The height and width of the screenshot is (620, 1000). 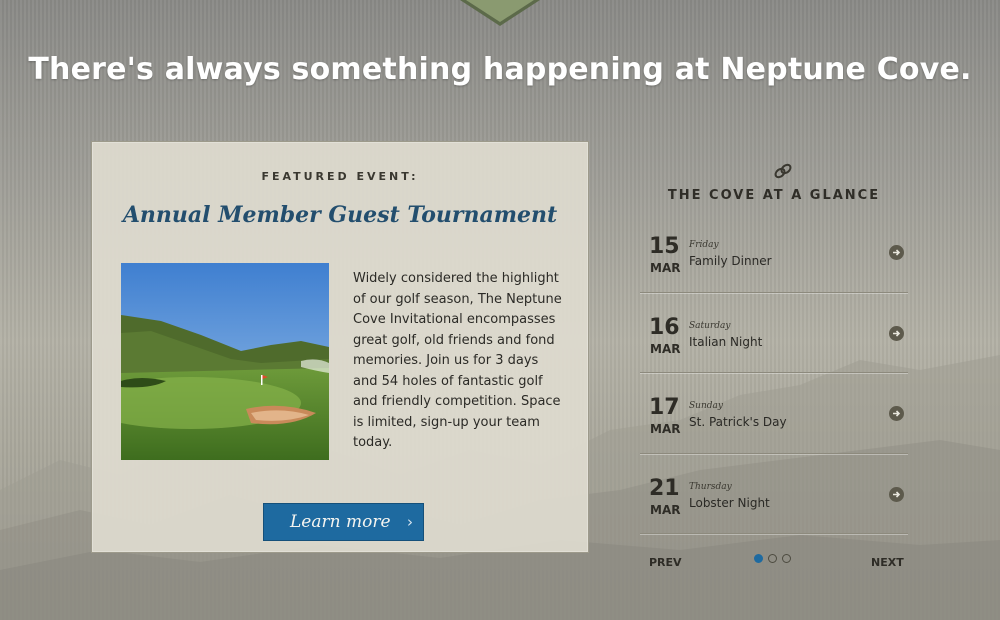 What do you see at coordinates (774, 333) in the screenshot?
I see `event-row: 16 MAR Saturday Italian Night` at bounding box center [774, 333].